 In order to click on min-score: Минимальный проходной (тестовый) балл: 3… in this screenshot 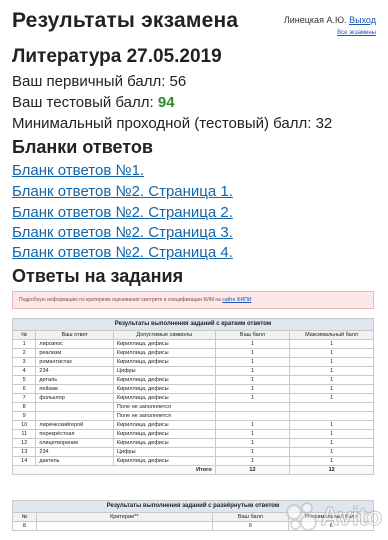, I will do `click(172, 123)`.